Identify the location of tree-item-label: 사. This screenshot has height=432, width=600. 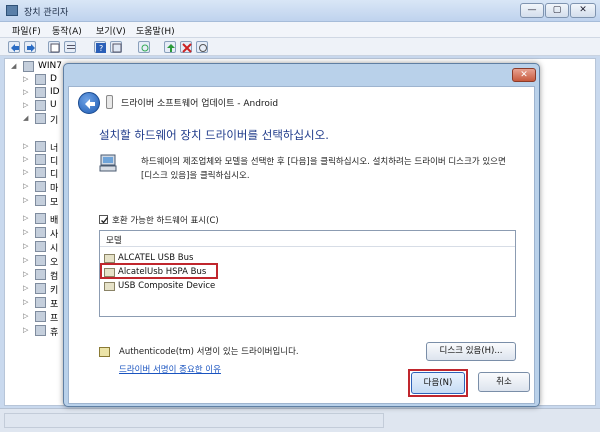
(54, 235).